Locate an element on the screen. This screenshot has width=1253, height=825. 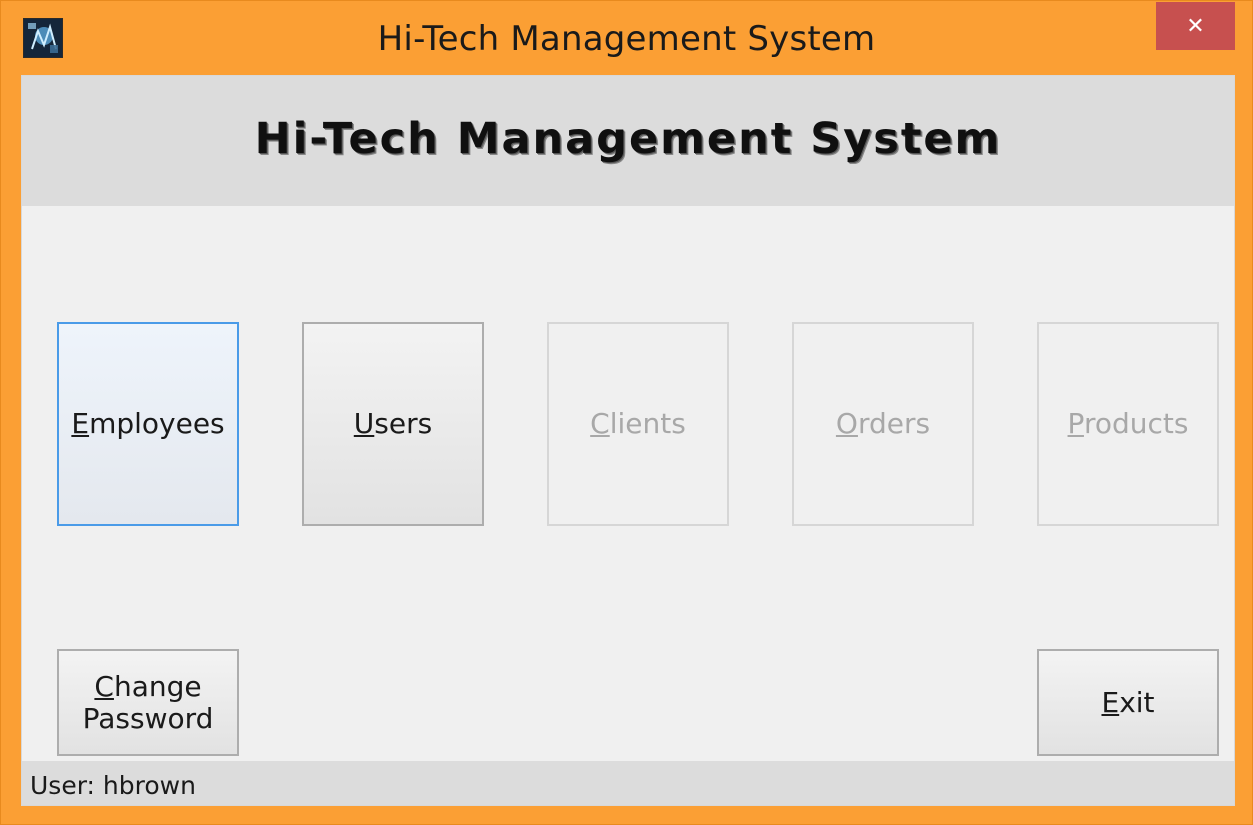
employees-button-label: Employees is located at coordinates (148, 423).